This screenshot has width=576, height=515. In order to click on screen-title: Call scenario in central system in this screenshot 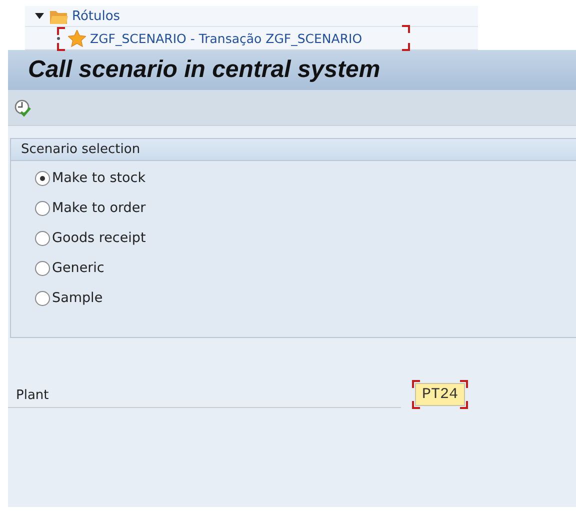, I will do `click(204, 70)`.